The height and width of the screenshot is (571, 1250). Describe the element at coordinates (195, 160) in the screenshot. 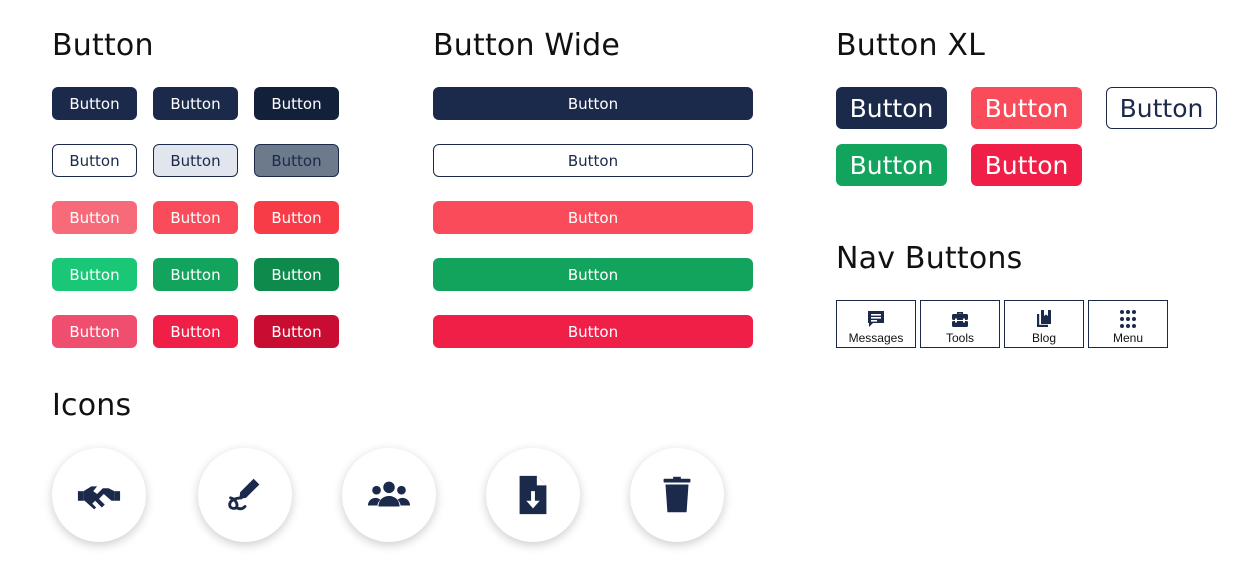

I see `button-light: Button` at that location.